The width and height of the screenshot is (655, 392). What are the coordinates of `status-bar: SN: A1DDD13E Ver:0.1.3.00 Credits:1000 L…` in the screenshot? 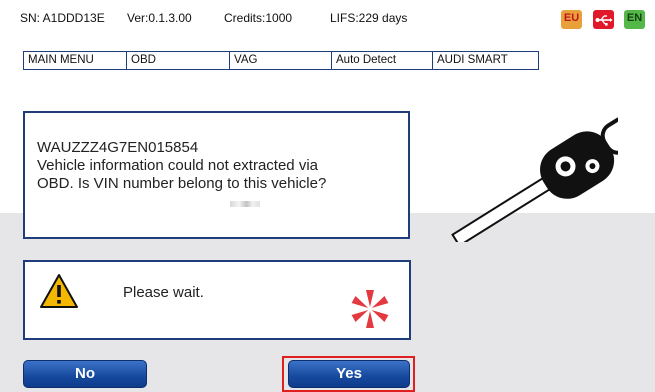 It's located at (327, 18).